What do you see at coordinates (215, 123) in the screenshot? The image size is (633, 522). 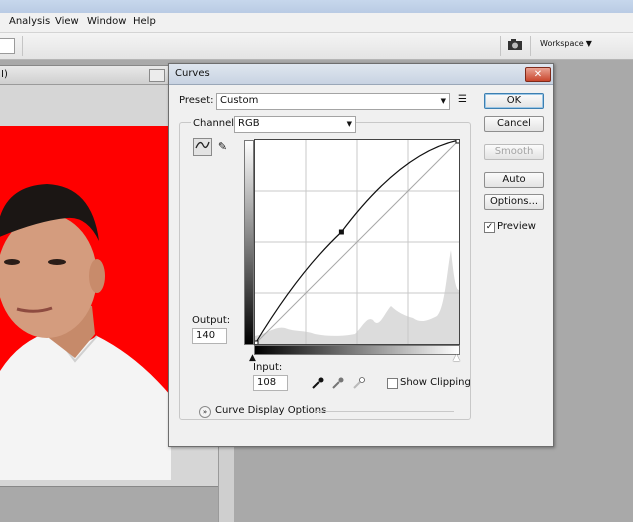 I see `channel-label: Channel:` at bounding box center [215, 123].